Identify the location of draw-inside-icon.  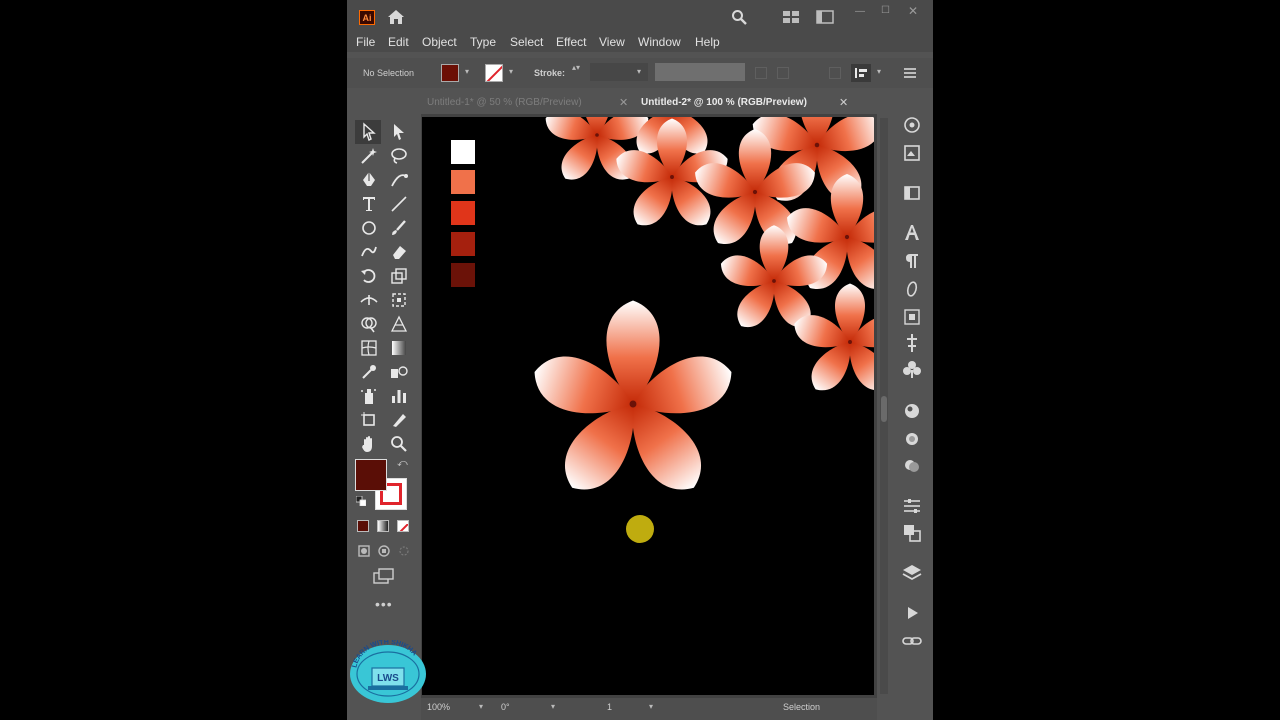
(404, 551).